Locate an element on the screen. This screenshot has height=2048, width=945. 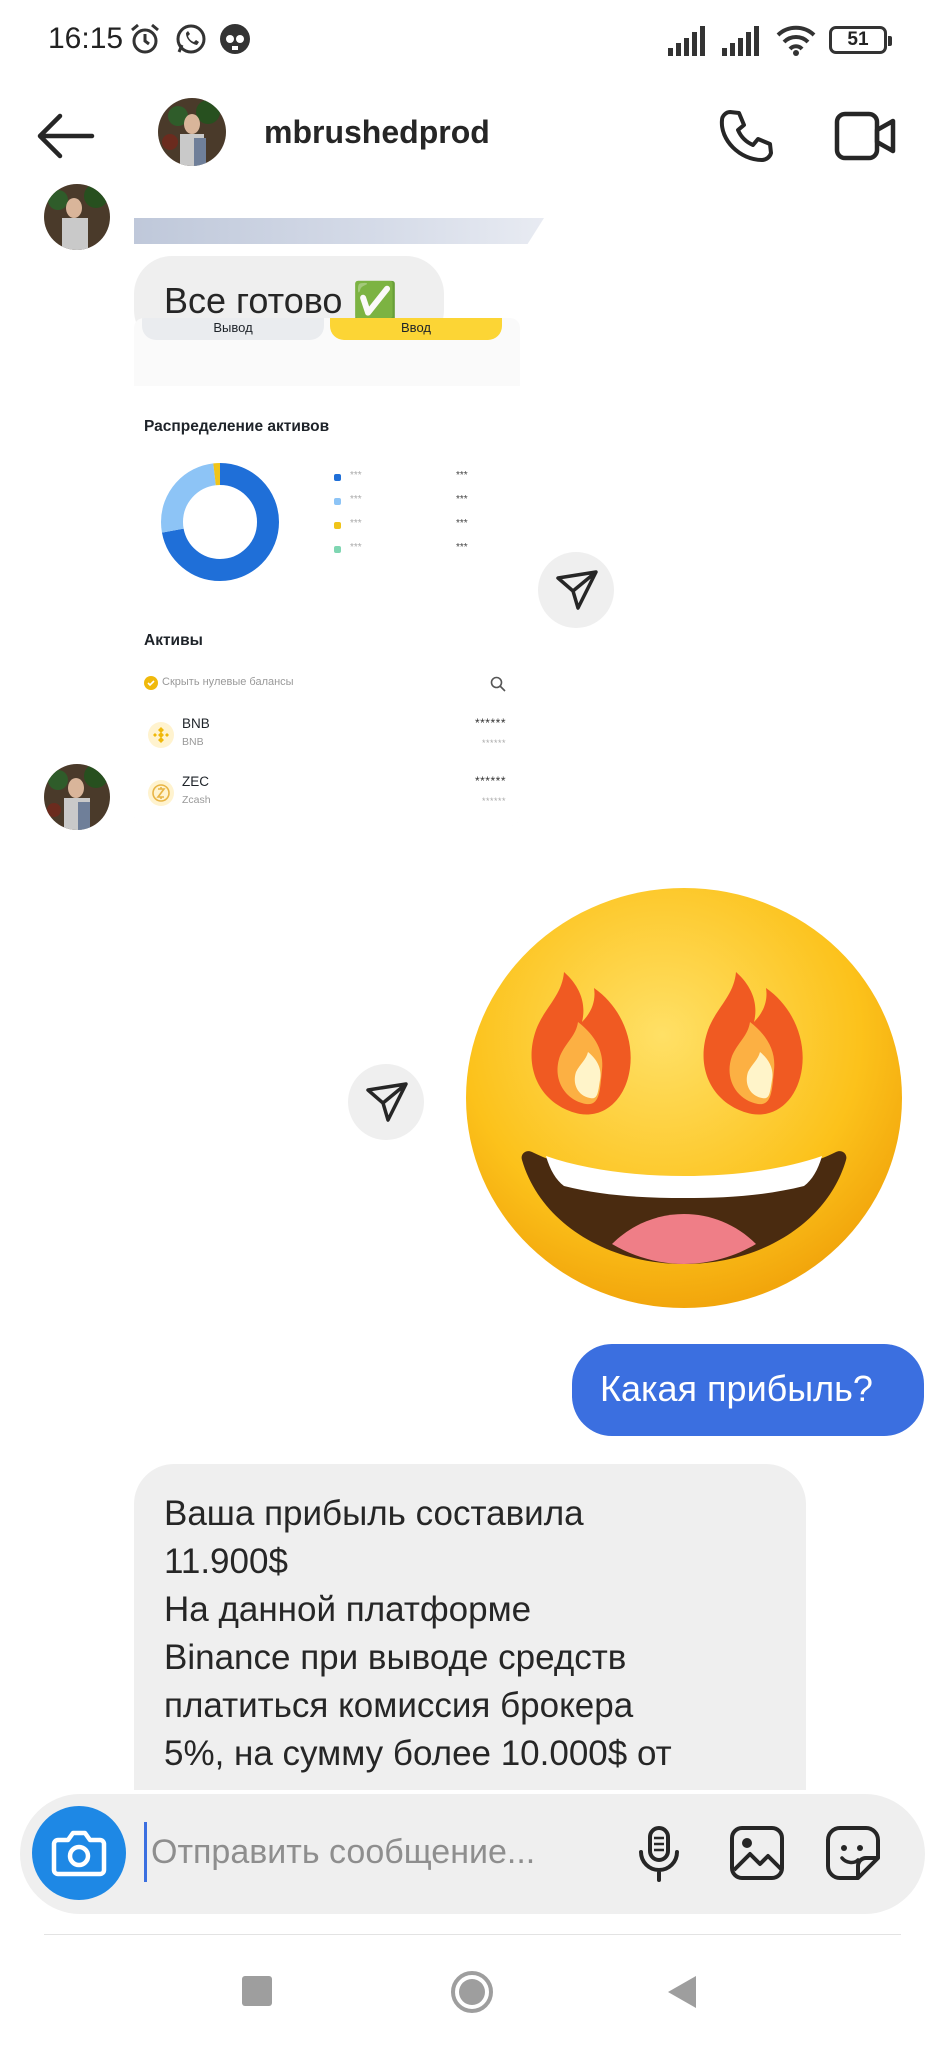
recent-apps-icon is located at coordinates (257, 1991).